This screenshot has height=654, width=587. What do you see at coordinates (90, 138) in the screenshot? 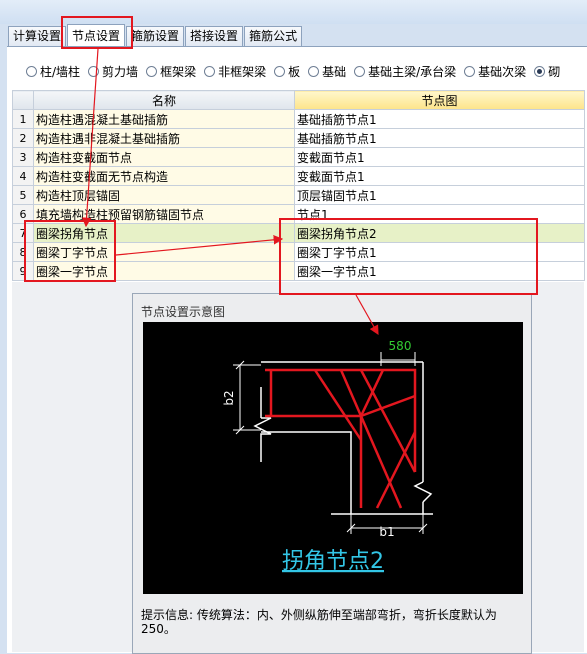
I see `arrow-tab-to-names` at bounding box center [90, 138].